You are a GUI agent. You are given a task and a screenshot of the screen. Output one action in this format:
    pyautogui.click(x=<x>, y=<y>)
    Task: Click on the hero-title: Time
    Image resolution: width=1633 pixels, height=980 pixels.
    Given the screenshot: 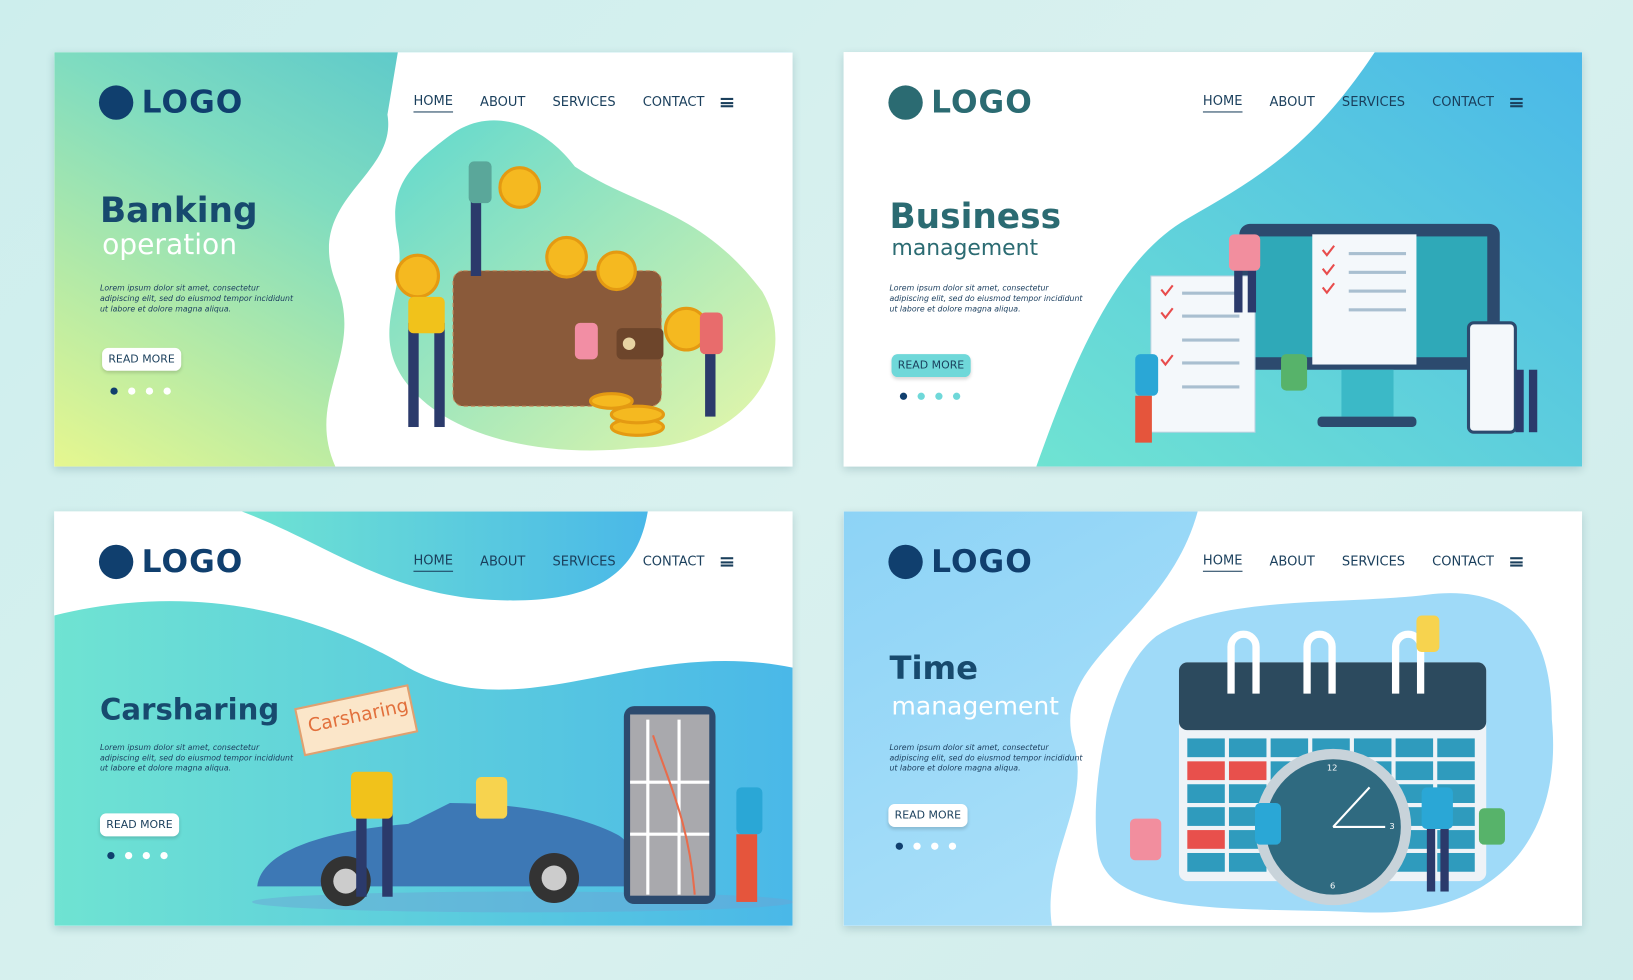 What is the action you would take?
    pyautogui.click(x=934, y=668)
    